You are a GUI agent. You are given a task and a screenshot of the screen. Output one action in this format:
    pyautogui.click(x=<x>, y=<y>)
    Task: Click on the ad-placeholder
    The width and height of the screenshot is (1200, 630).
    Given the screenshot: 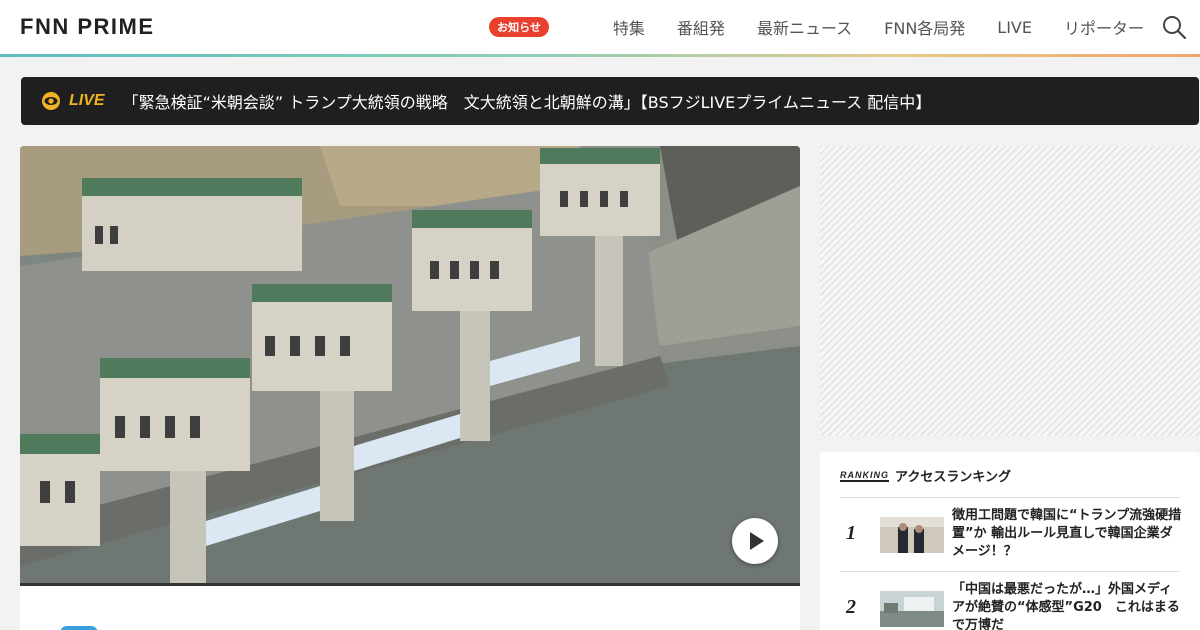 What is the action you would take?
    pyautogui.click(x=1010, y=291)
    